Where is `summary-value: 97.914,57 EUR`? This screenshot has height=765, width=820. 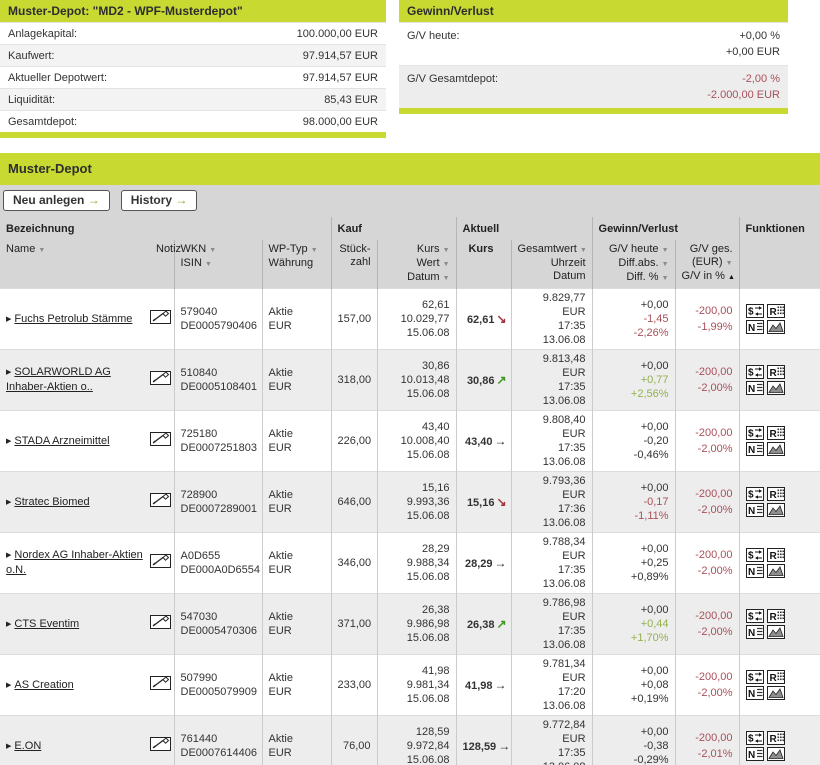
summary-value: 97.914,57 EUR is located at coordinates (340, 56).